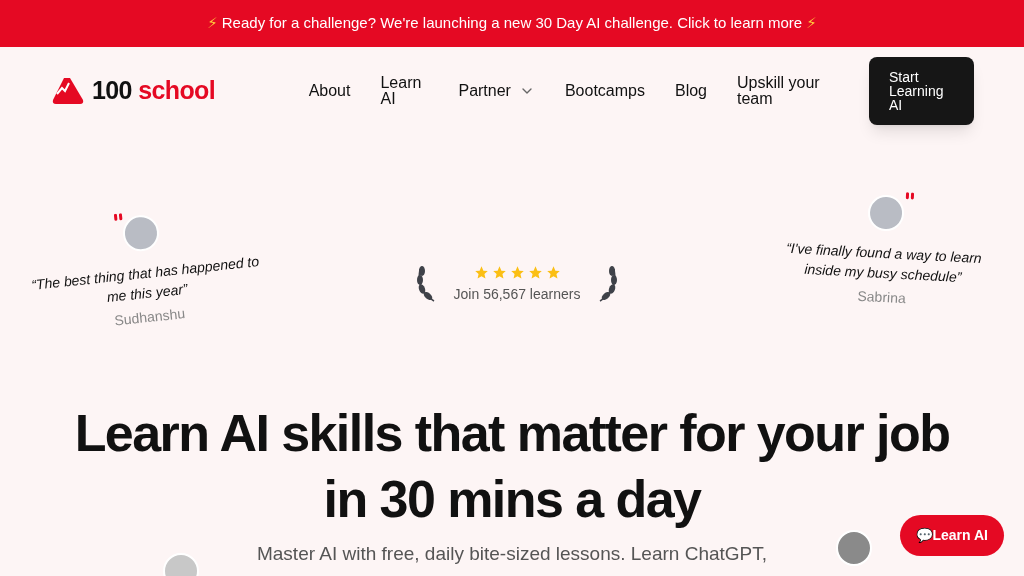 The image size is (1024, 576). Describe the element at coordinates (329, 91) in the screenshot. I see `nav-link: About` at that location.